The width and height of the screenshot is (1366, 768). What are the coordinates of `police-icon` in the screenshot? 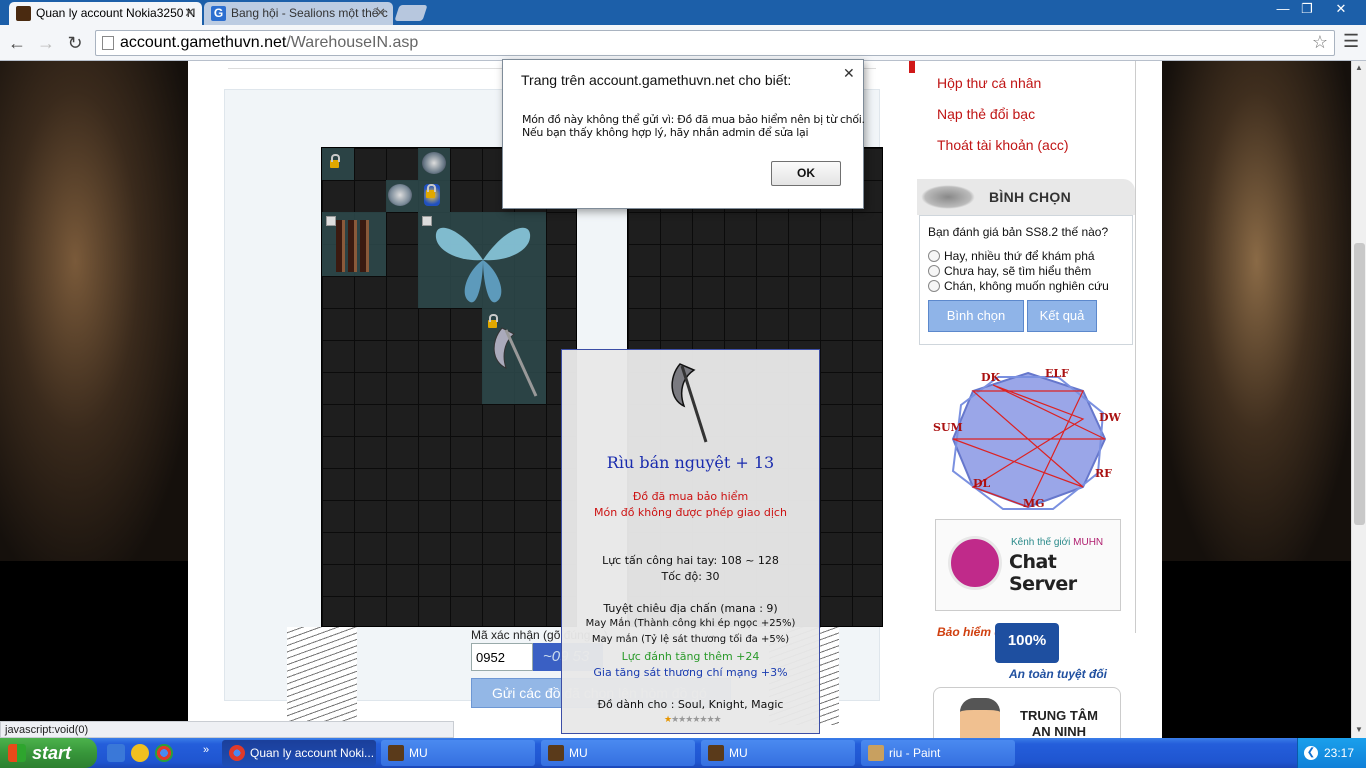 It's located at (980, 718).